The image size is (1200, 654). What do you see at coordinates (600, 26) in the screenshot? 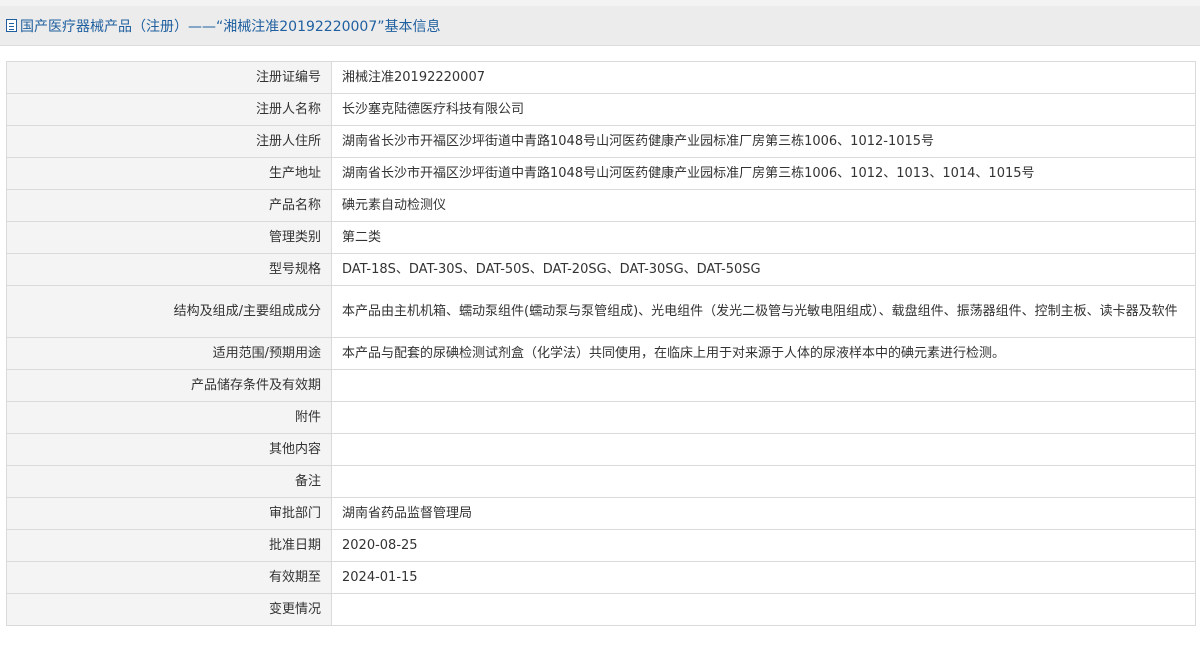
I see `page-header: 国产医疗器械产品（注册）——“湘械注准20192220007”基本信息` at bounding box center [600, 26].